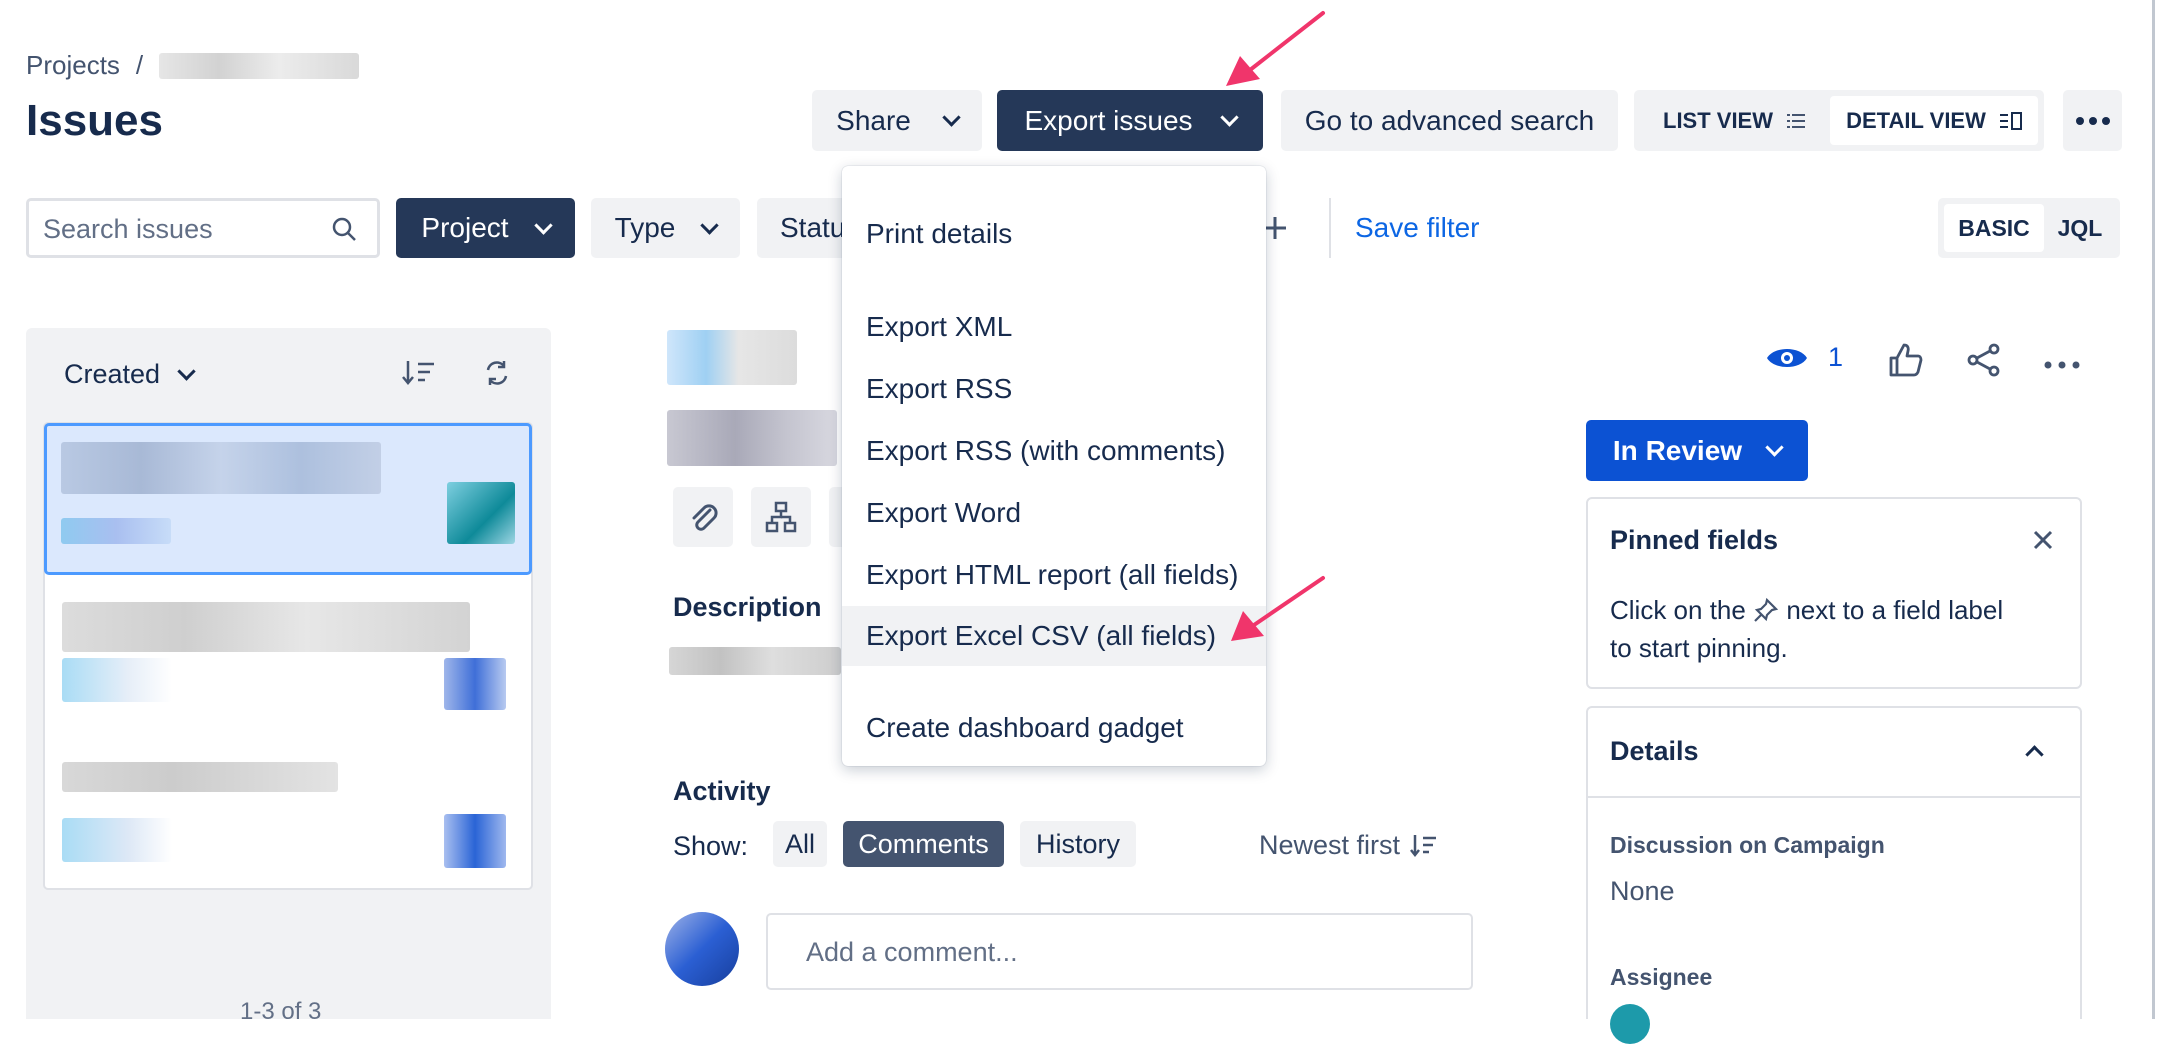  I want to click on annotation-arrow-excel-csv, so click(1278, 608).